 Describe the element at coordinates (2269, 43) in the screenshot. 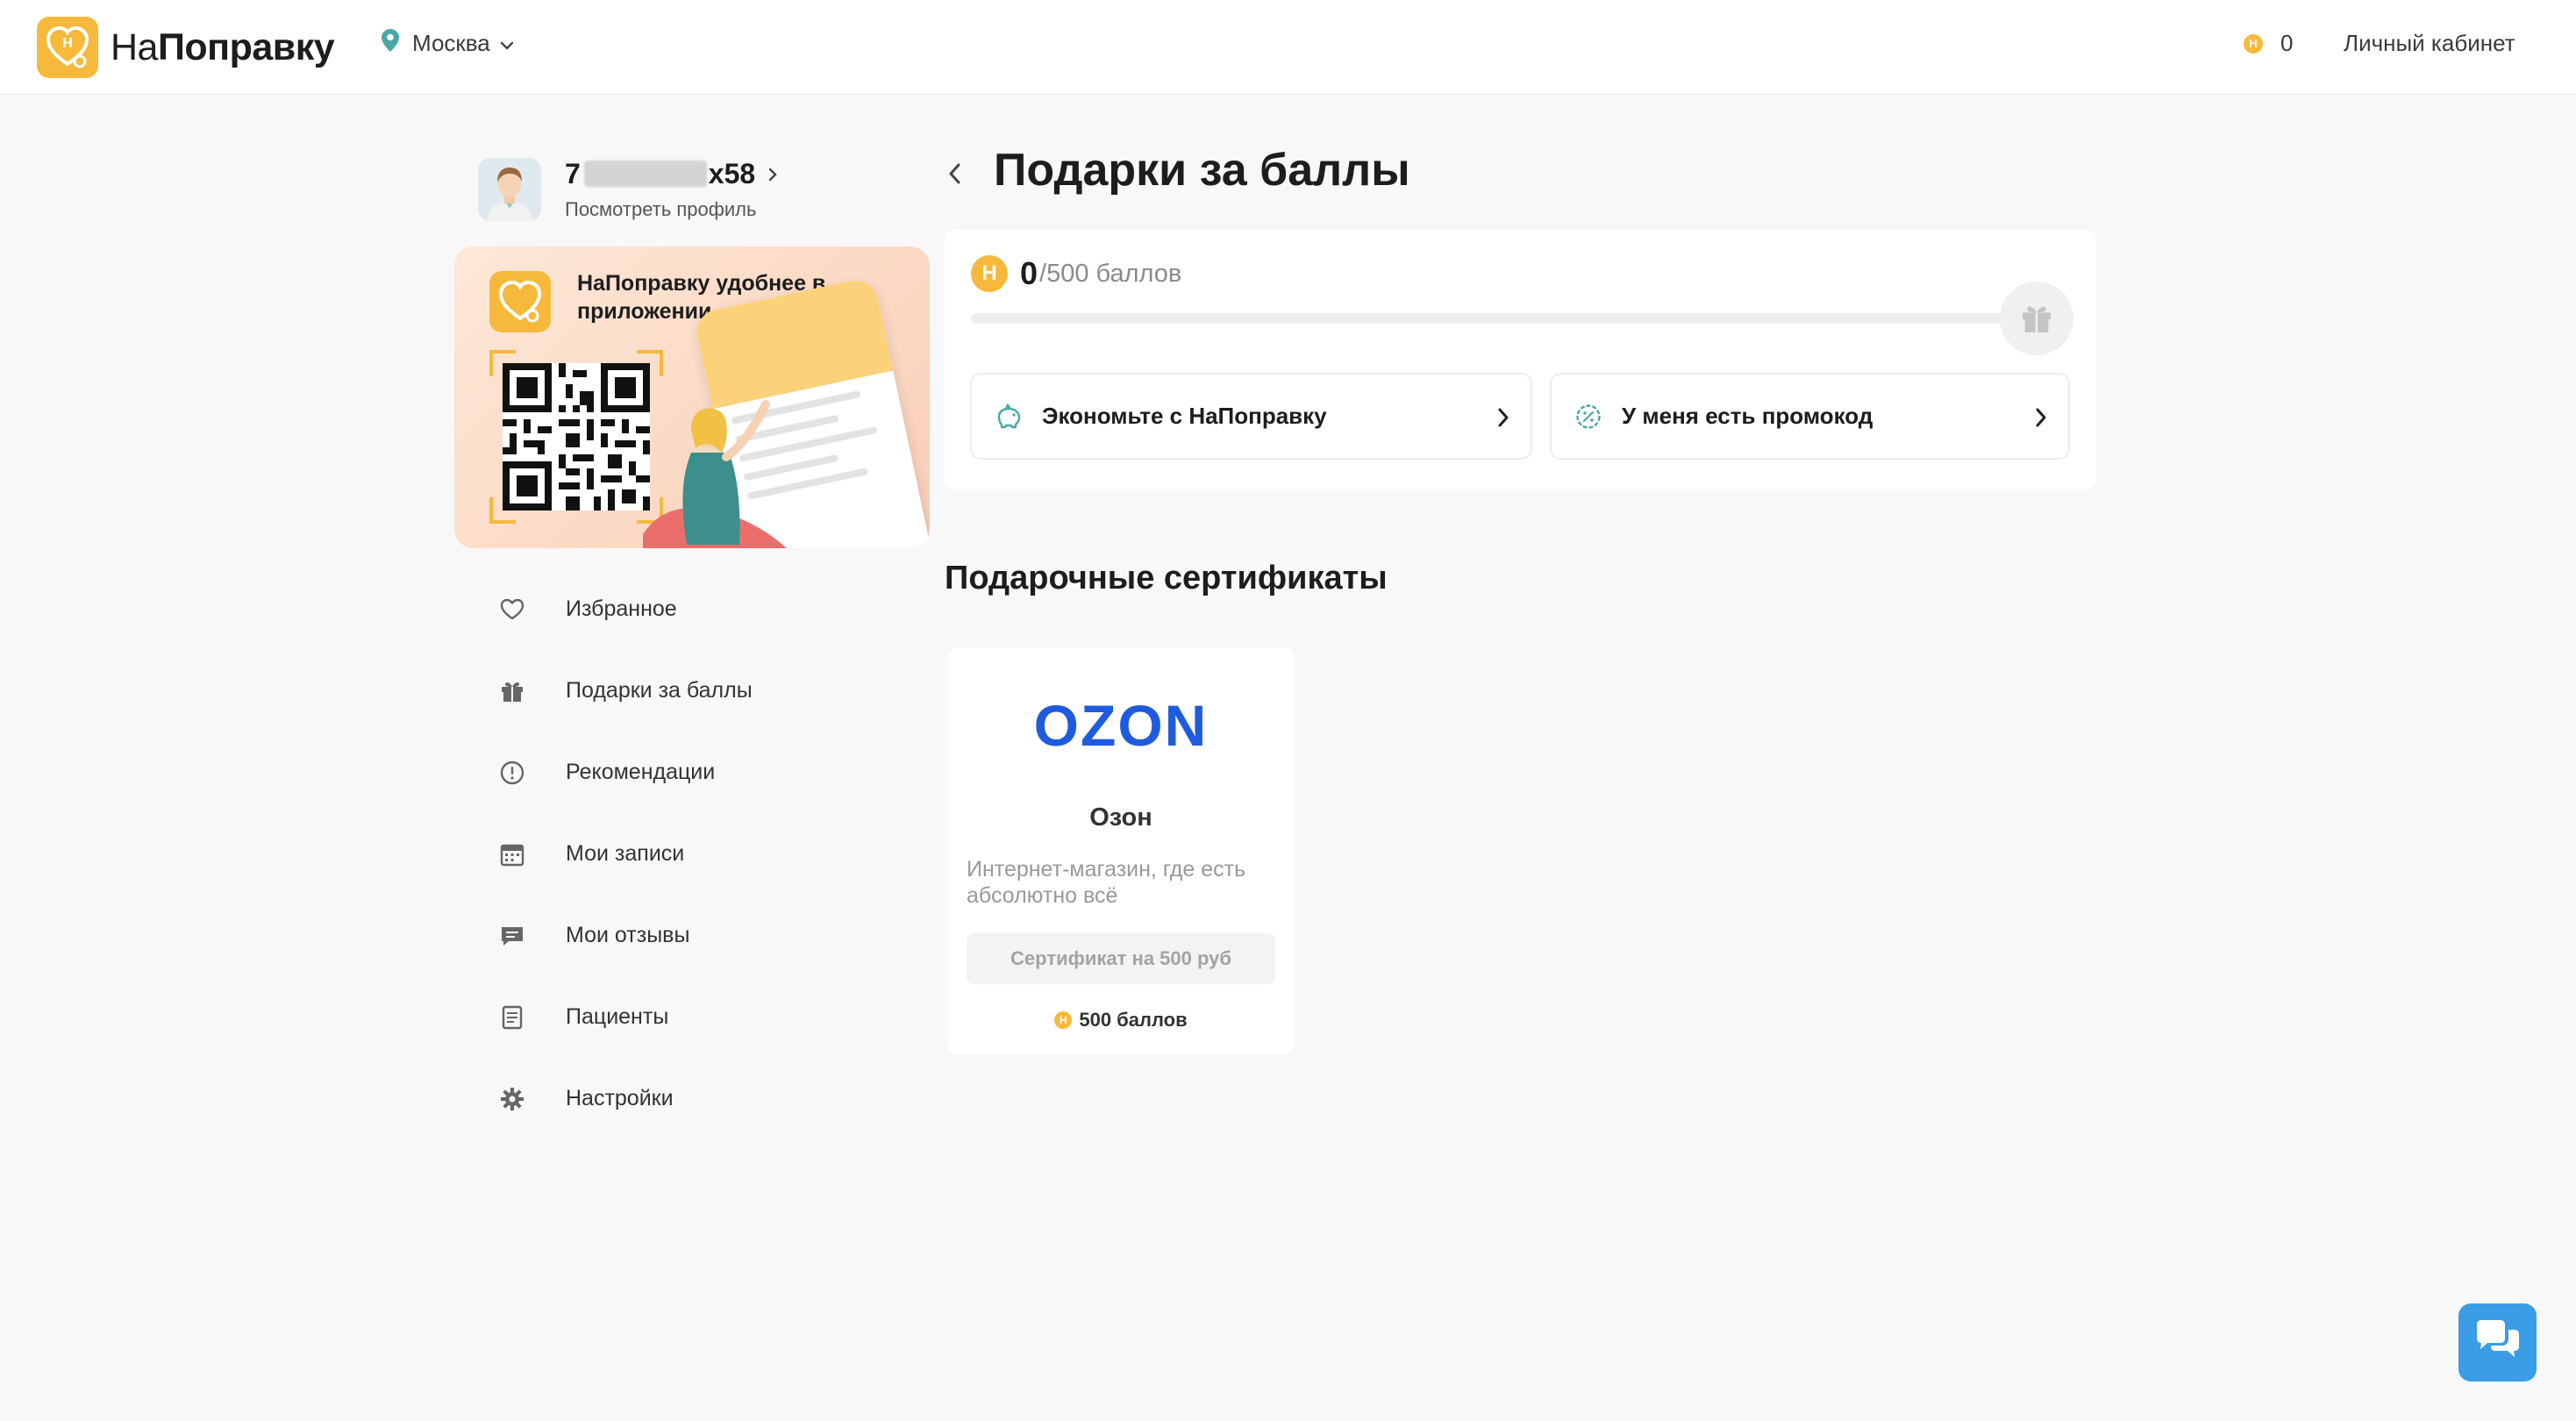

I see `header-points: Н 0` at that location.